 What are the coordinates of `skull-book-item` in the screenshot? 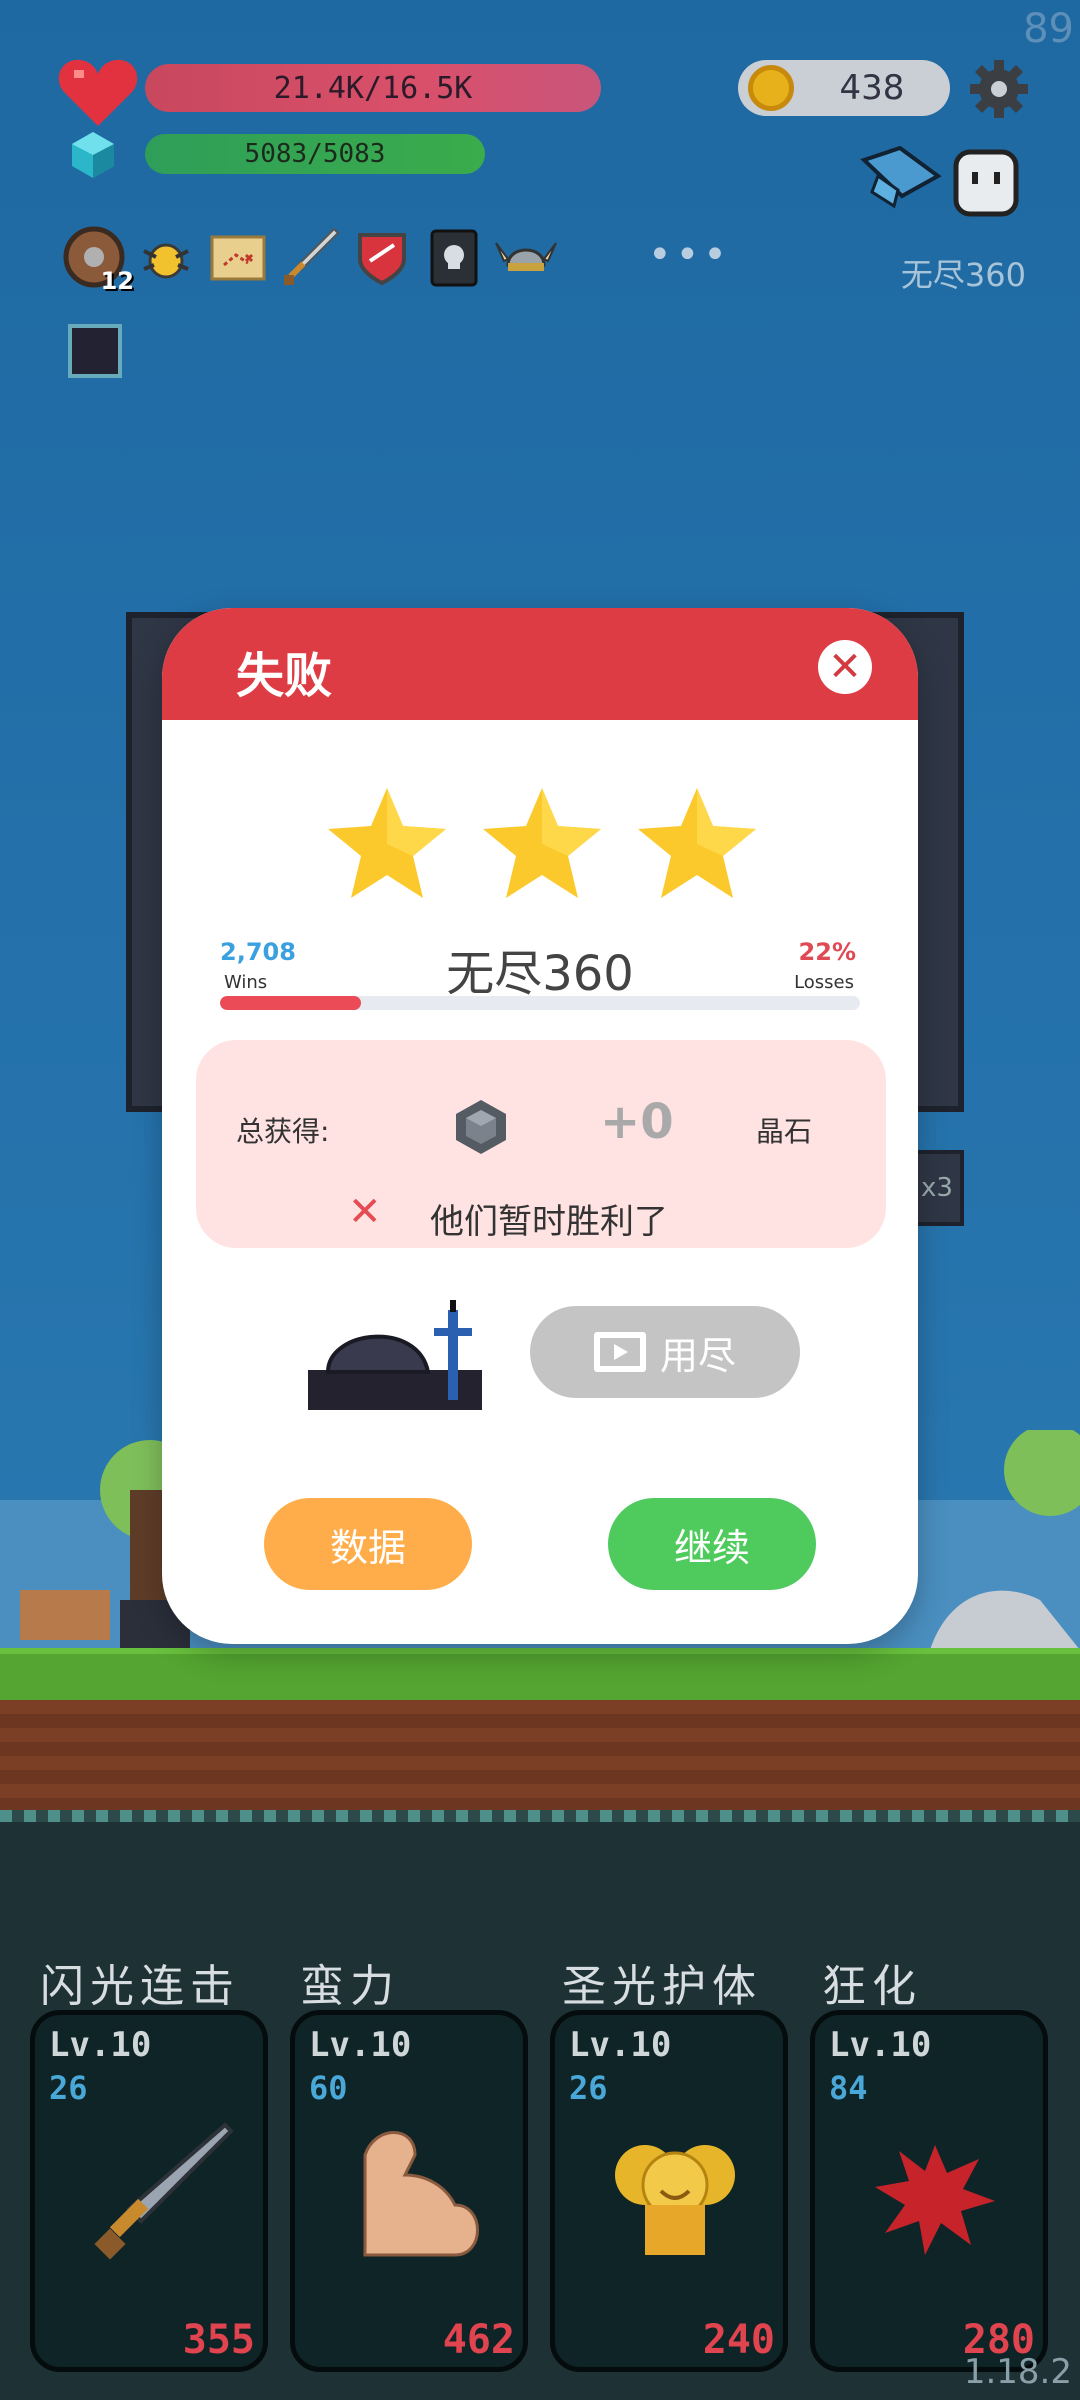 It's located at (454, 257).